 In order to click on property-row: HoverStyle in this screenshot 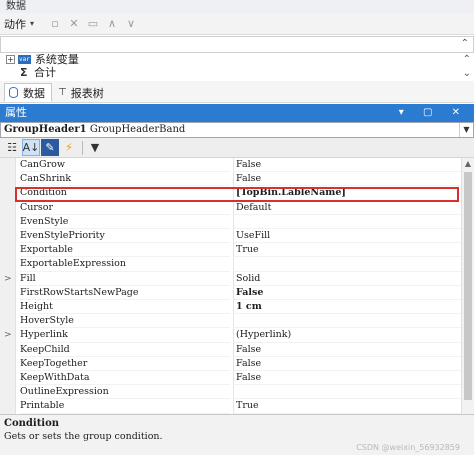, I will do `click(230, 321)`.